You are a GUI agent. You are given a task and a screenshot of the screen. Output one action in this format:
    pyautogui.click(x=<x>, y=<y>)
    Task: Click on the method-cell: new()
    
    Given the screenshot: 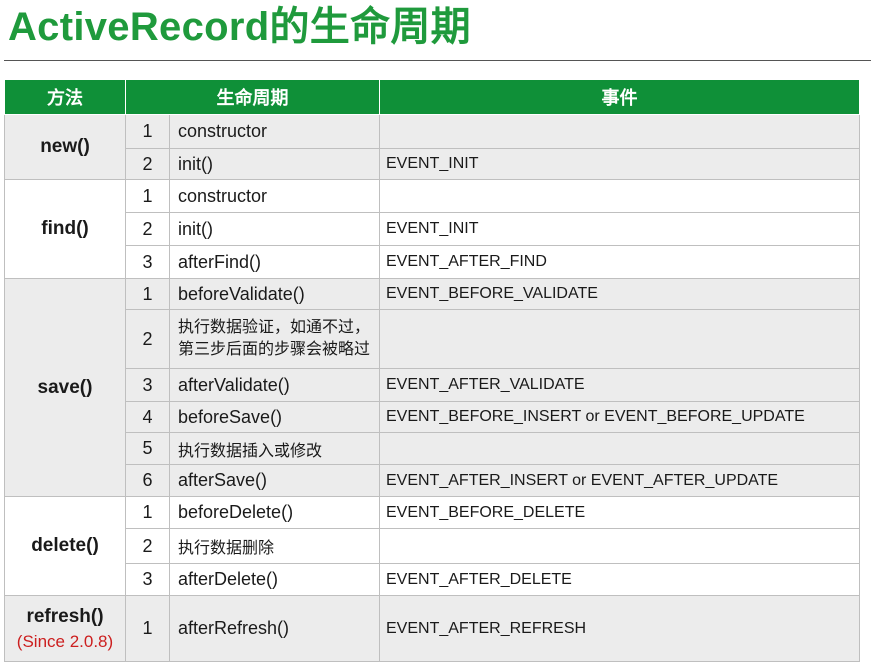 What is the action you would take?
    pyautogui.click(x=65, y=147)
    